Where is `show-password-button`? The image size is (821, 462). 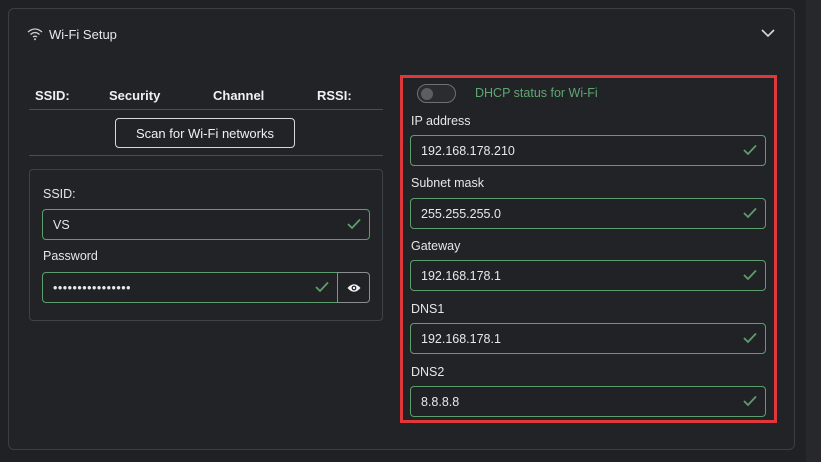 show-password-button is located at coordinates (353, 287).